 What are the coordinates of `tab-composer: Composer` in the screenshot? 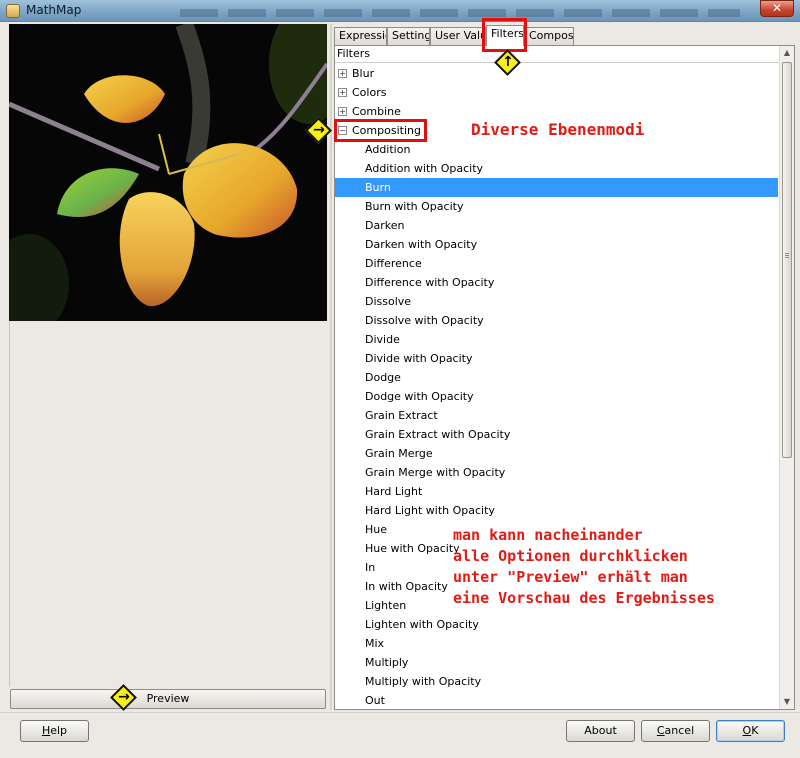 It's located at (549, 36).